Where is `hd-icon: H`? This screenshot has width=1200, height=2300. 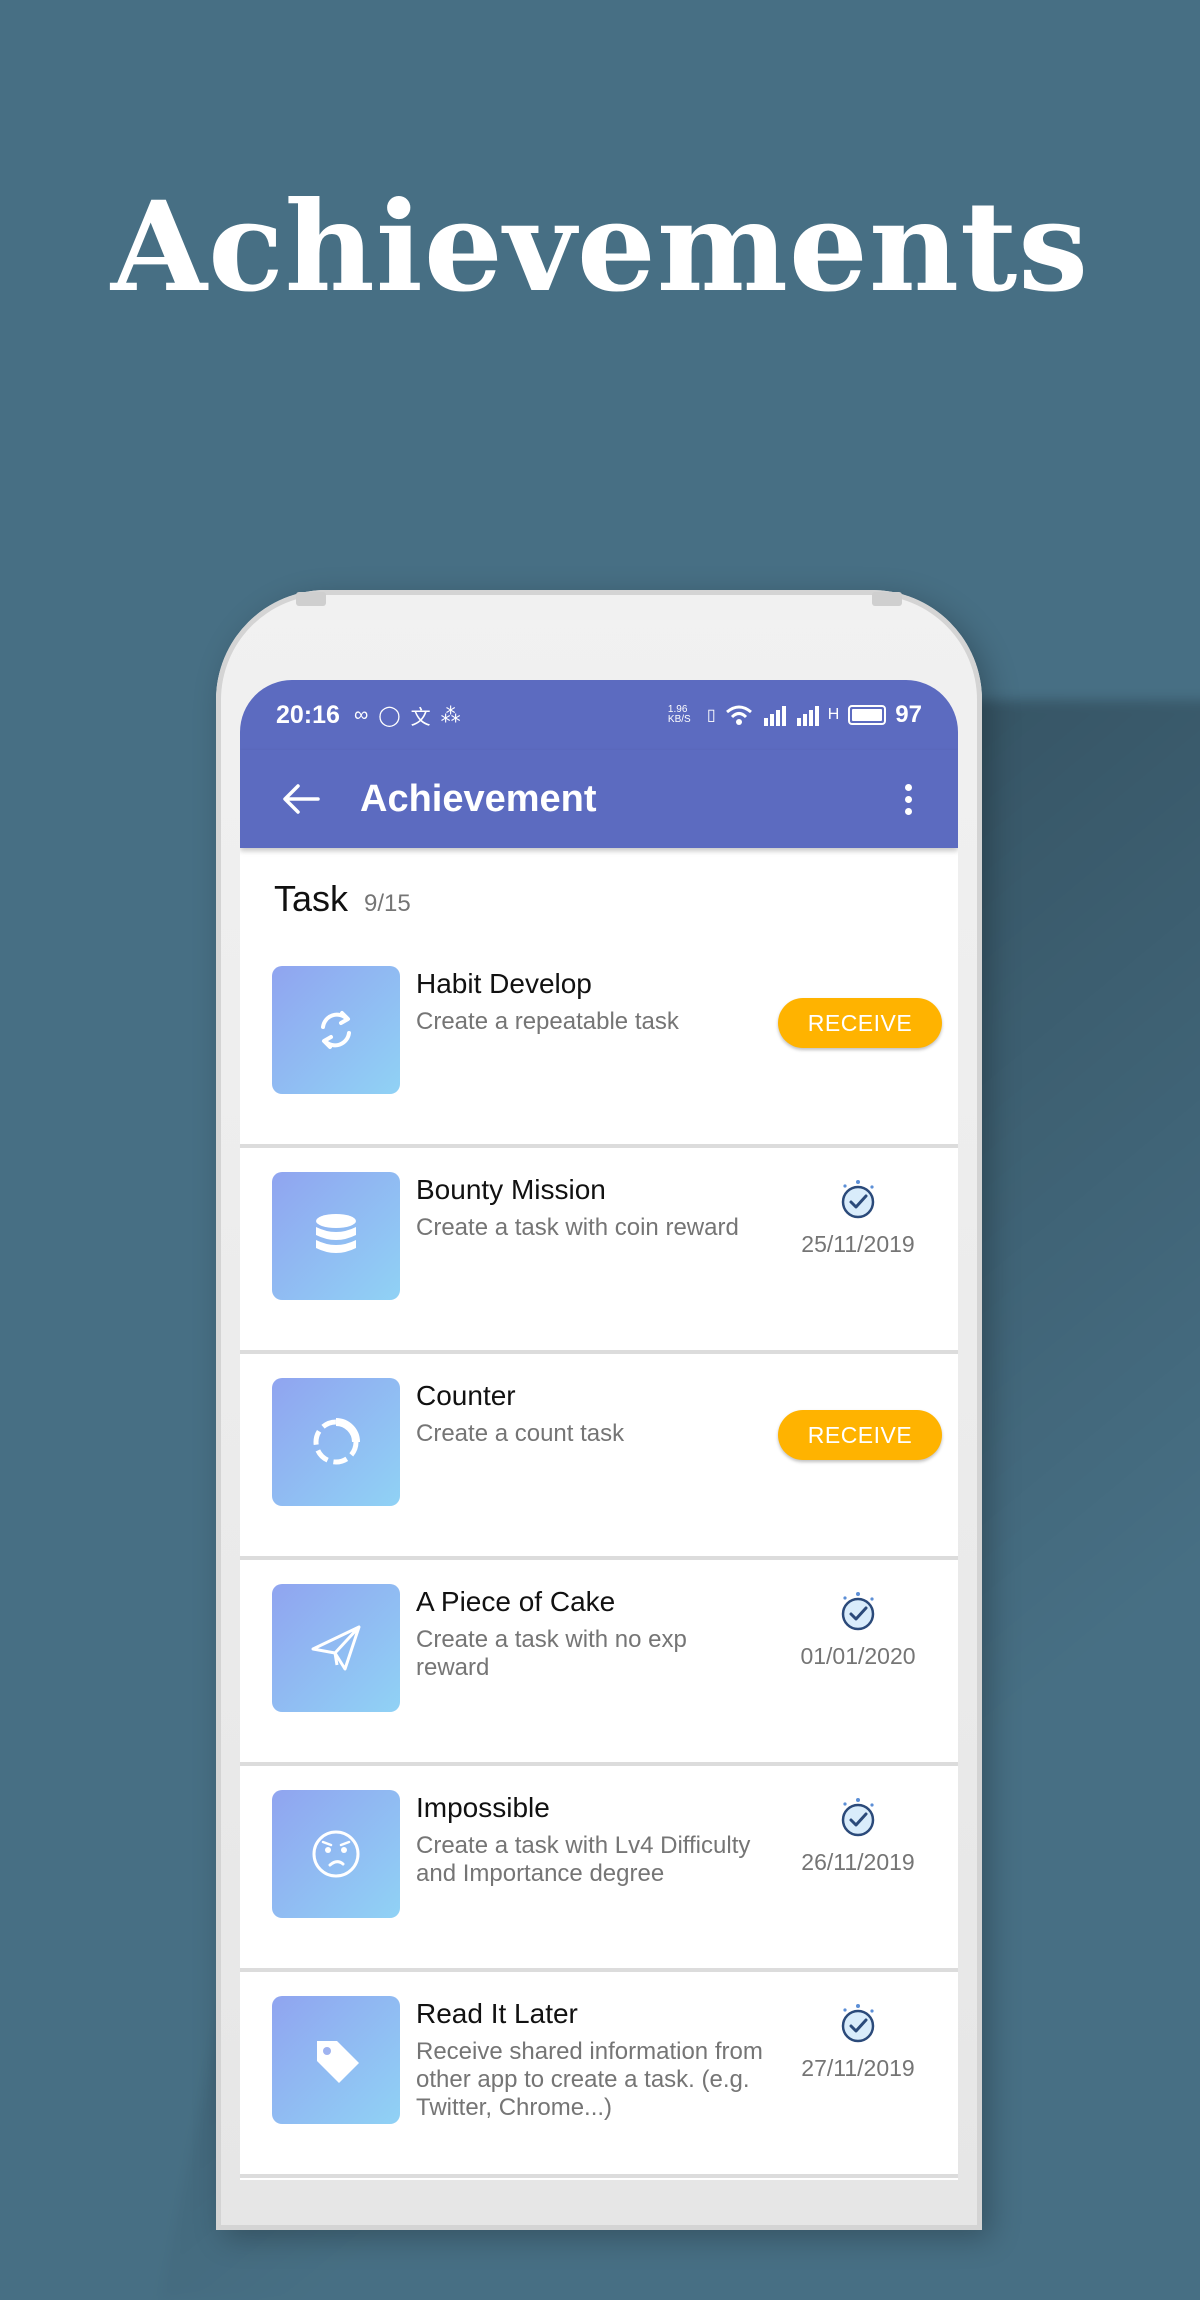 hd-icon: H is located at coordinates (833, 714).